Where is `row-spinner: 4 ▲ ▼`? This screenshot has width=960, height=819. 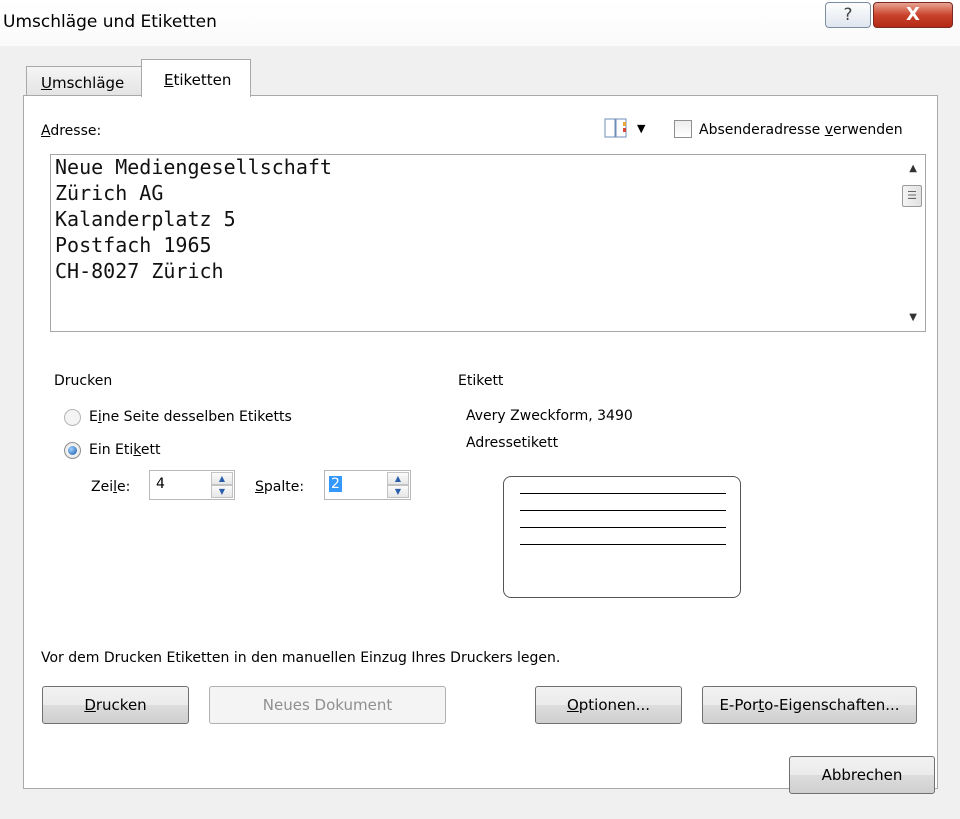
row-spinner: 4 ▲ ▼ is located at coordinates (192, 485).